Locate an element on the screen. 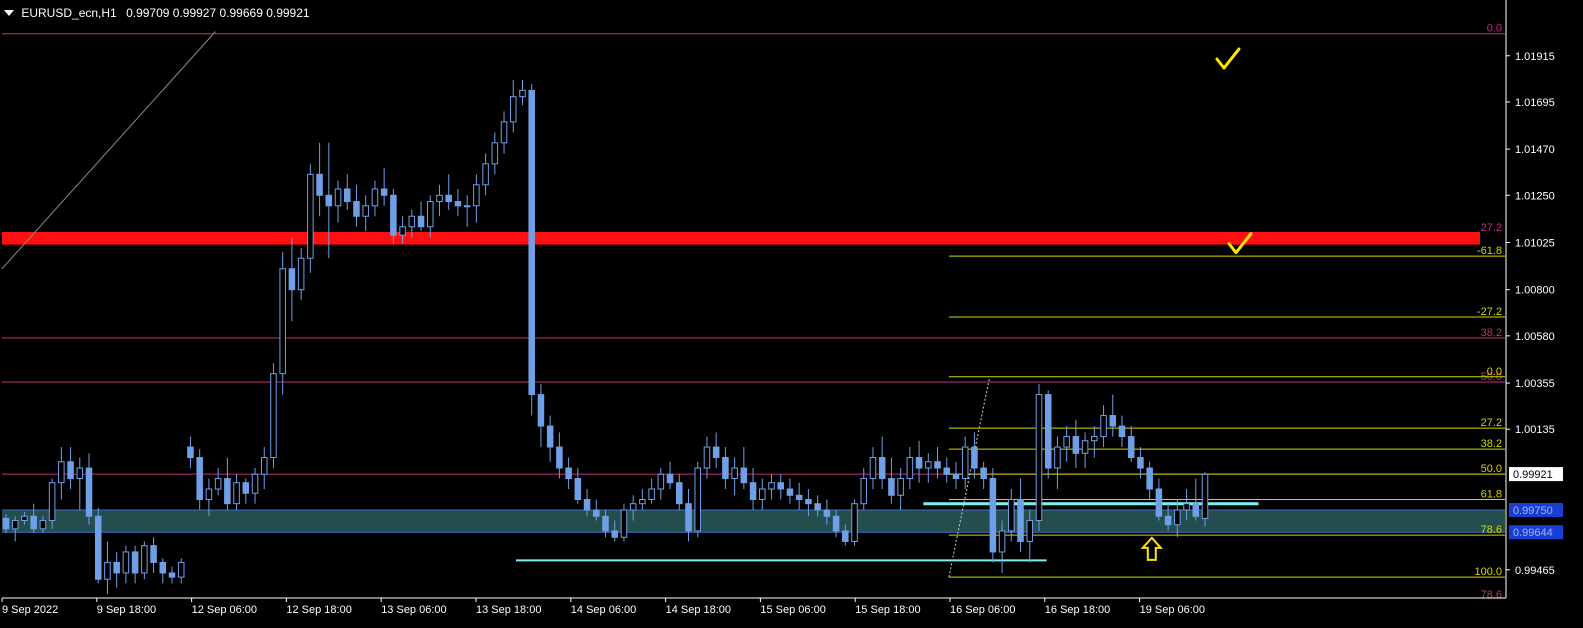 The image size is (1583, 628). price-tick-label: 0.99465 is located at coordinates (1535, 571).